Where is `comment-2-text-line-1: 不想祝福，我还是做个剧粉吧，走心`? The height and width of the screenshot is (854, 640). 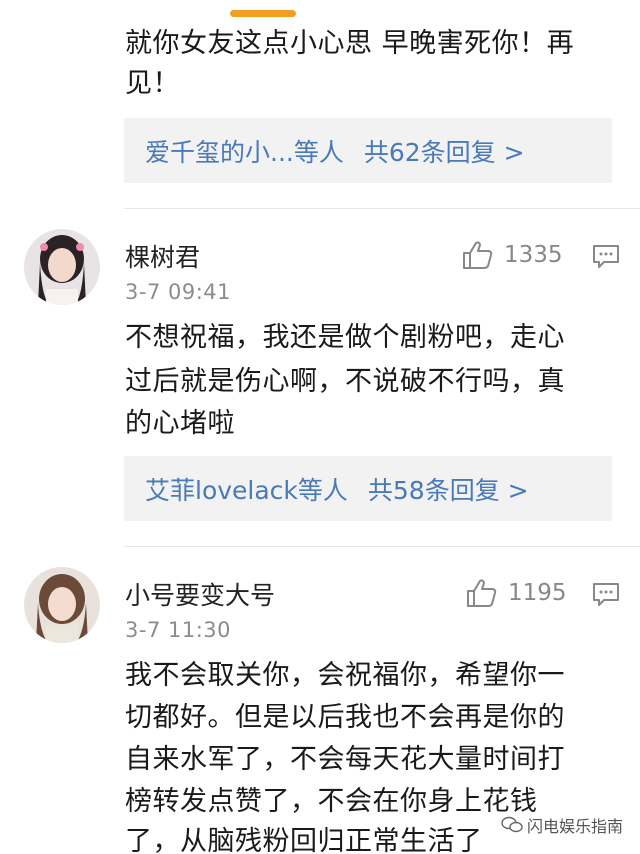
comment-2-text-line-1: 不想祝福，我还是做个剧粉吧，走心 is located at coordinates (345, 337).